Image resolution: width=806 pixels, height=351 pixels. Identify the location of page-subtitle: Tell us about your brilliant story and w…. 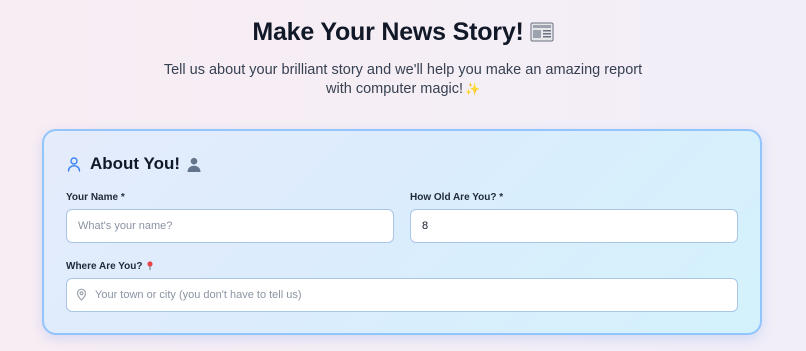
(403, 80).